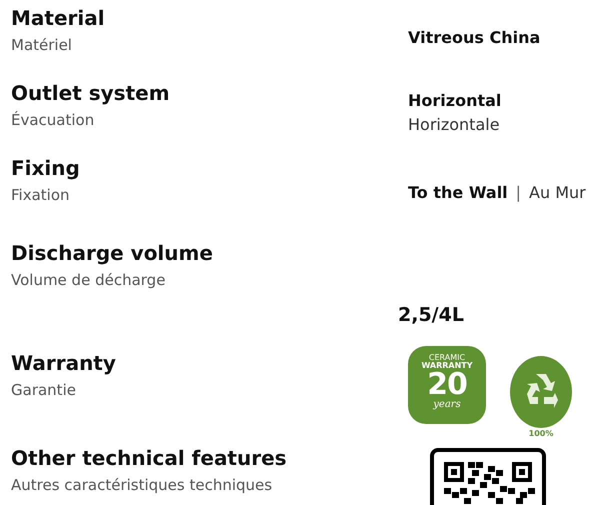 The height and width of the screenshot is (505, 600). I want to click on badge-caption: CERAMIC, so click(447, 358).